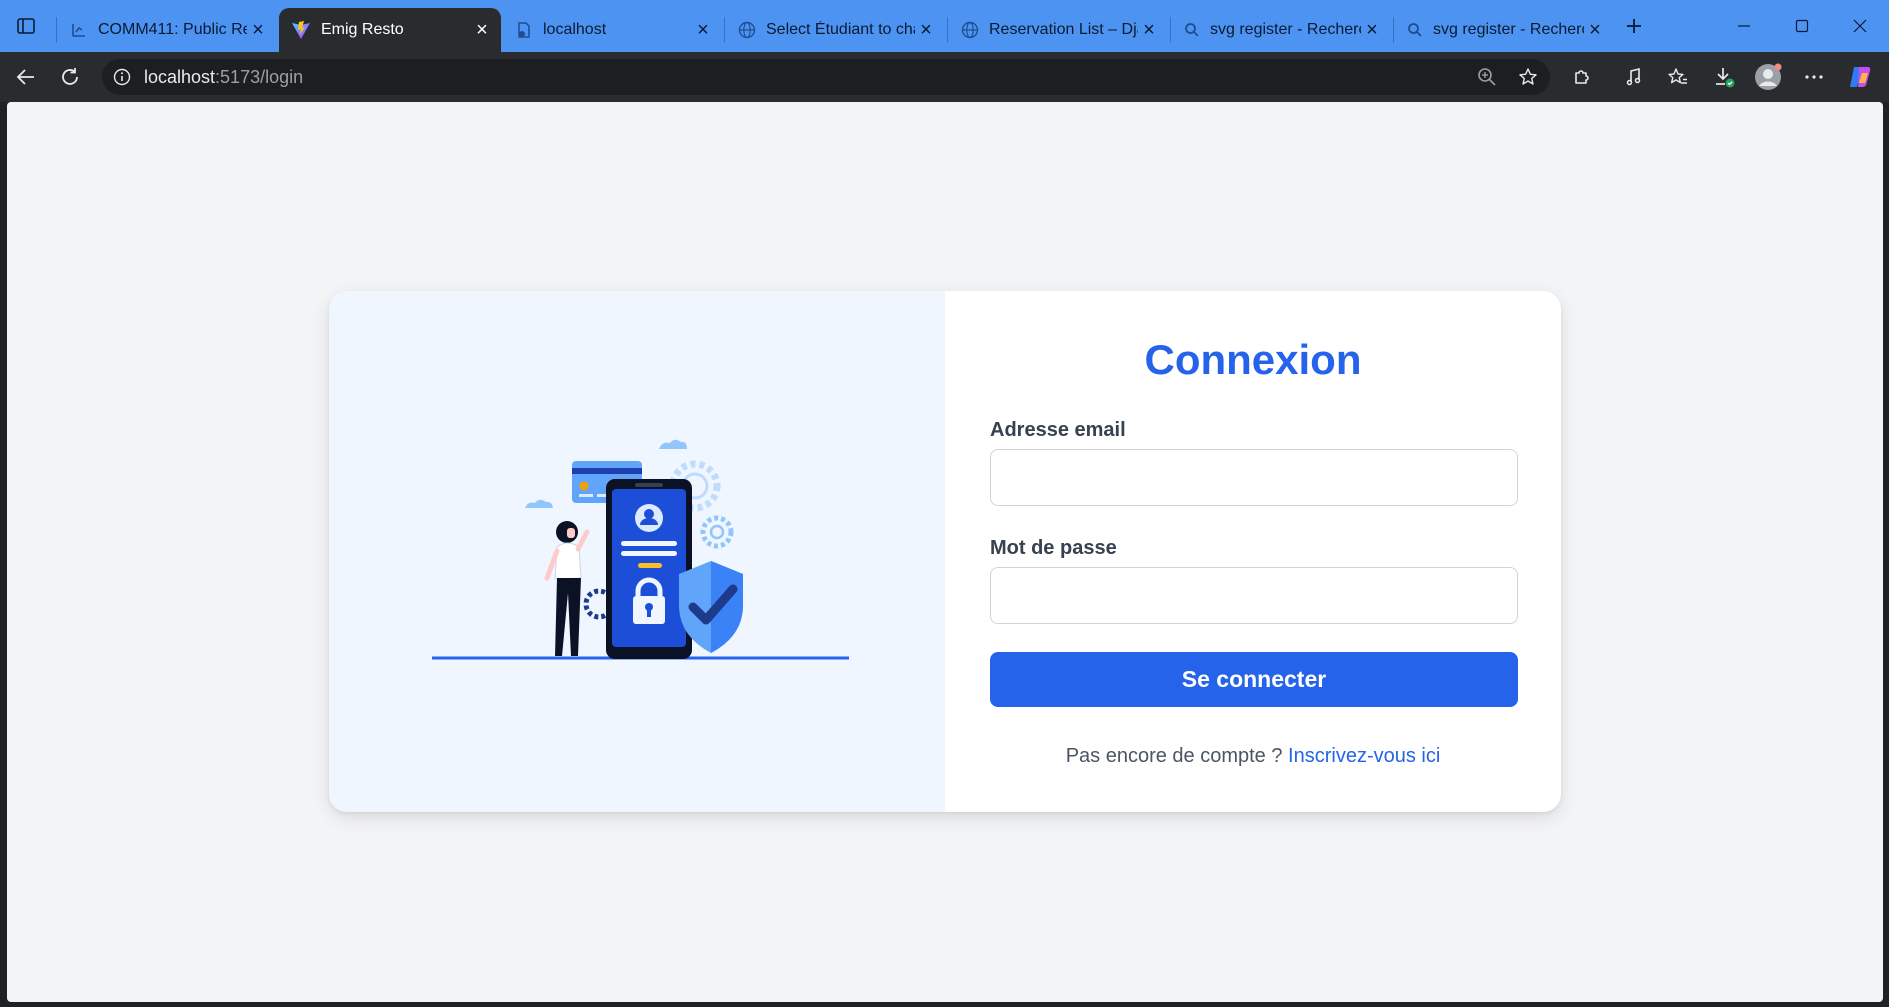 This screenshot has width=1889, height=1007. I want to click on tab-svg-register-2: svg register - Recherc ×, so click(1504, 30).